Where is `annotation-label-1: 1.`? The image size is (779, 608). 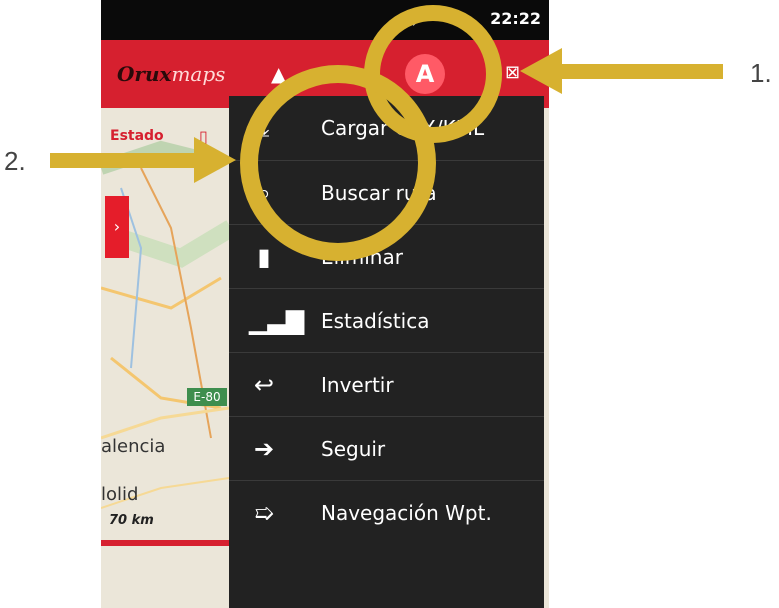
annotation-label-1: 1. is located at coordinates (761, 73).